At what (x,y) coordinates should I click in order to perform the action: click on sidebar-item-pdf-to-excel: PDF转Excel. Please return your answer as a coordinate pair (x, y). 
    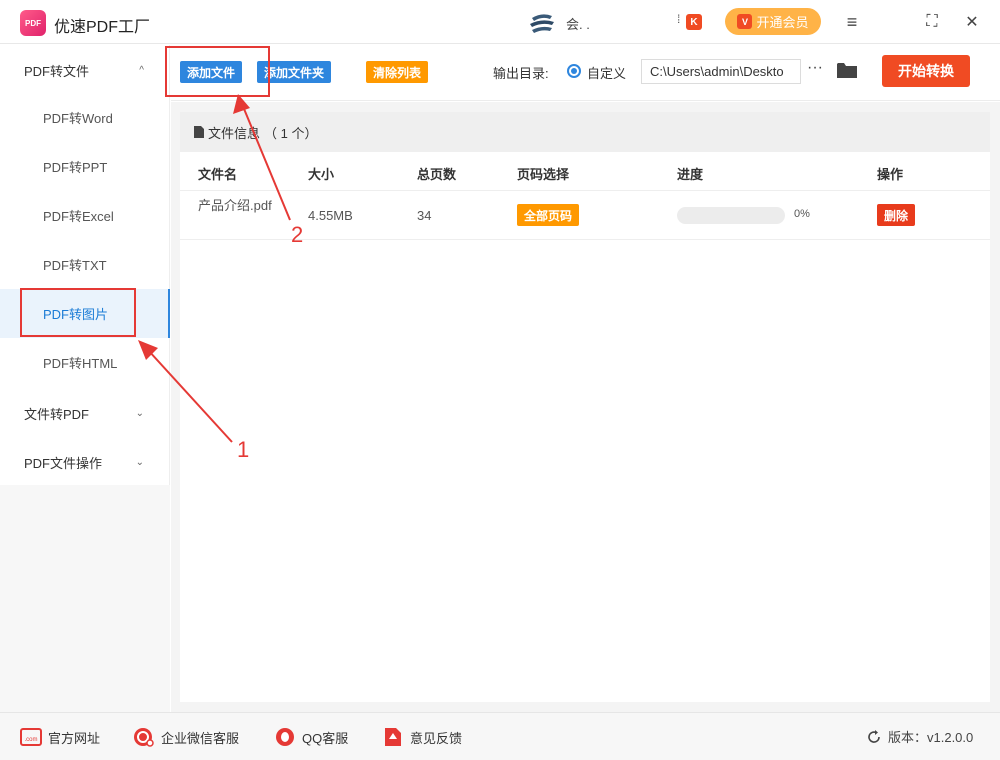
    Looking at the image, I should click on (85, 215).